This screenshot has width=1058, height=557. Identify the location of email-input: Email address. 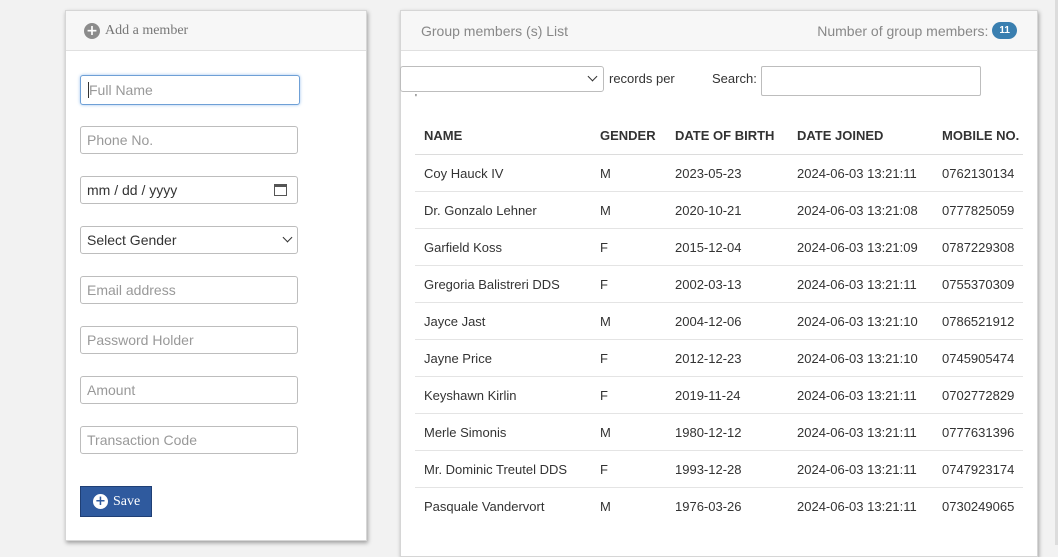
(189, 290).